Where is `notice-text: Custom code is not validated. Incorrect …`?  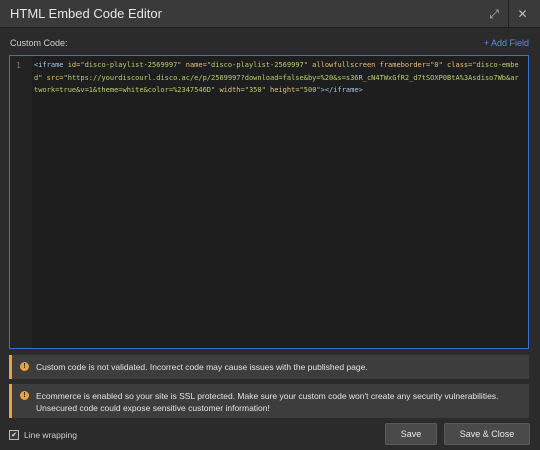 notice-text: Custom code is not validated. Incorrect … is located at coordinates (202, 367).